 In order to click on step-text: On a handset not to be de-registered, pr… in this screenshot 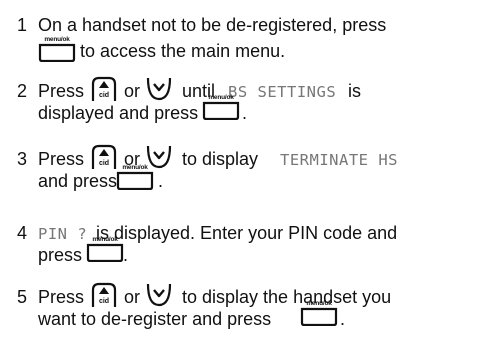, I will do `click(212, 25)`.